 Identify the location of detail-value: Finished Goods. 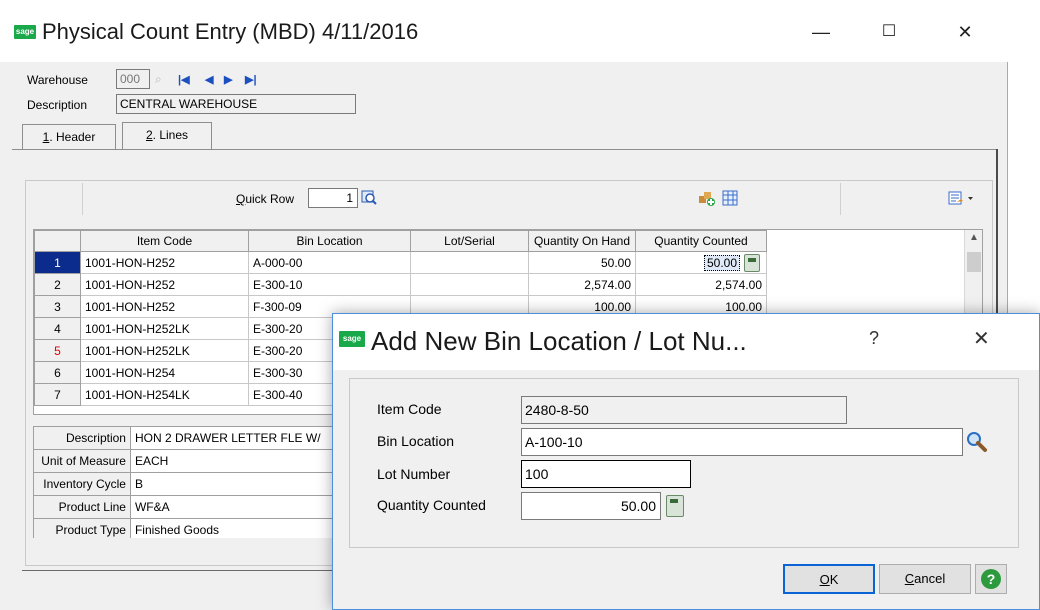
(231, 528).